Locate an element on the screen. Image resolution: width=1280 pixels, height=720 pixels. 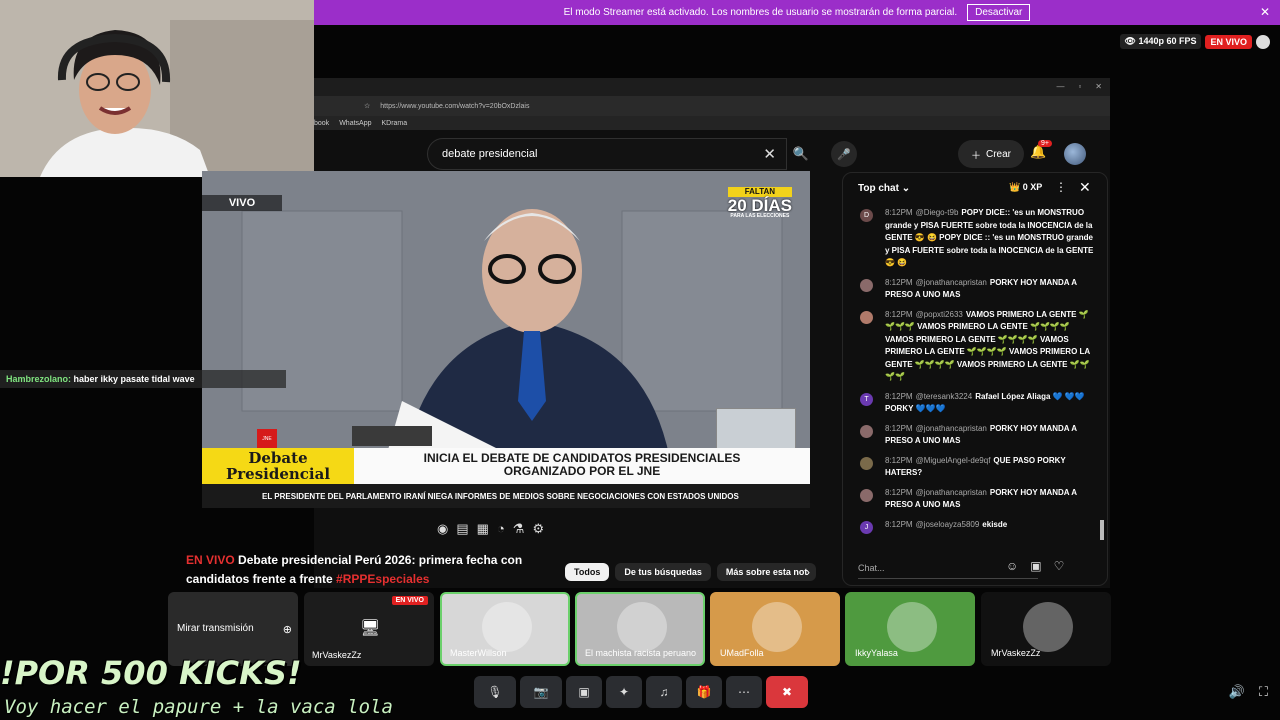
overlay-chat-text: haber ikky pasate tidal wave is located at coordinates (134, 379).